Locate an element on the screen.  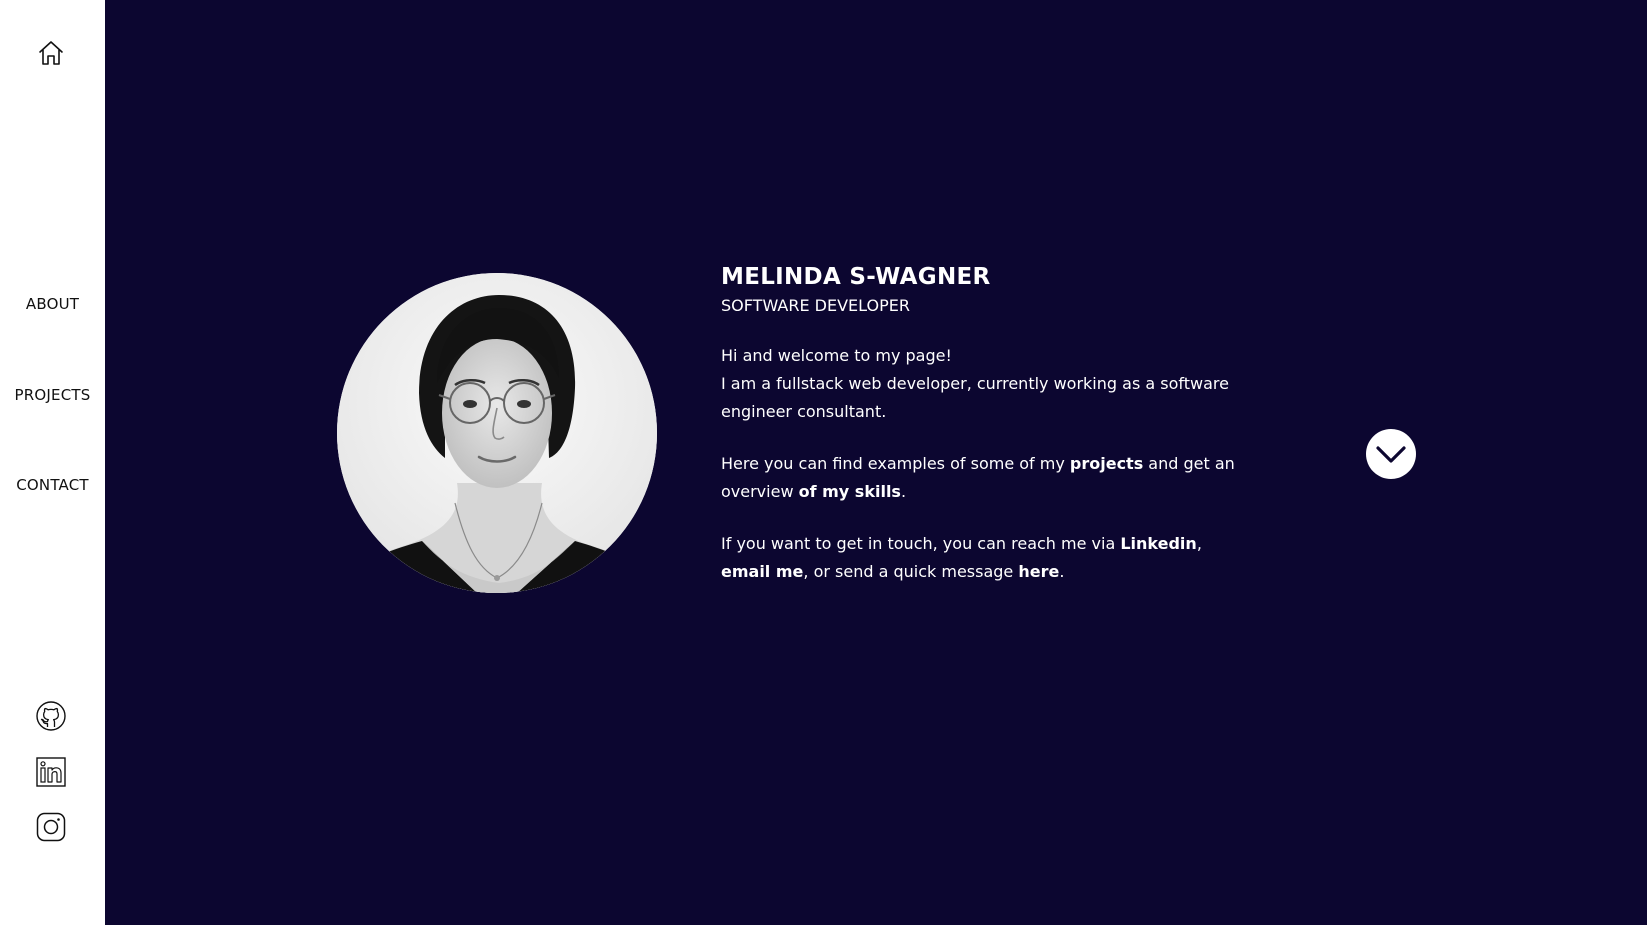
instagram-icon is located at coordinates (51, 827).